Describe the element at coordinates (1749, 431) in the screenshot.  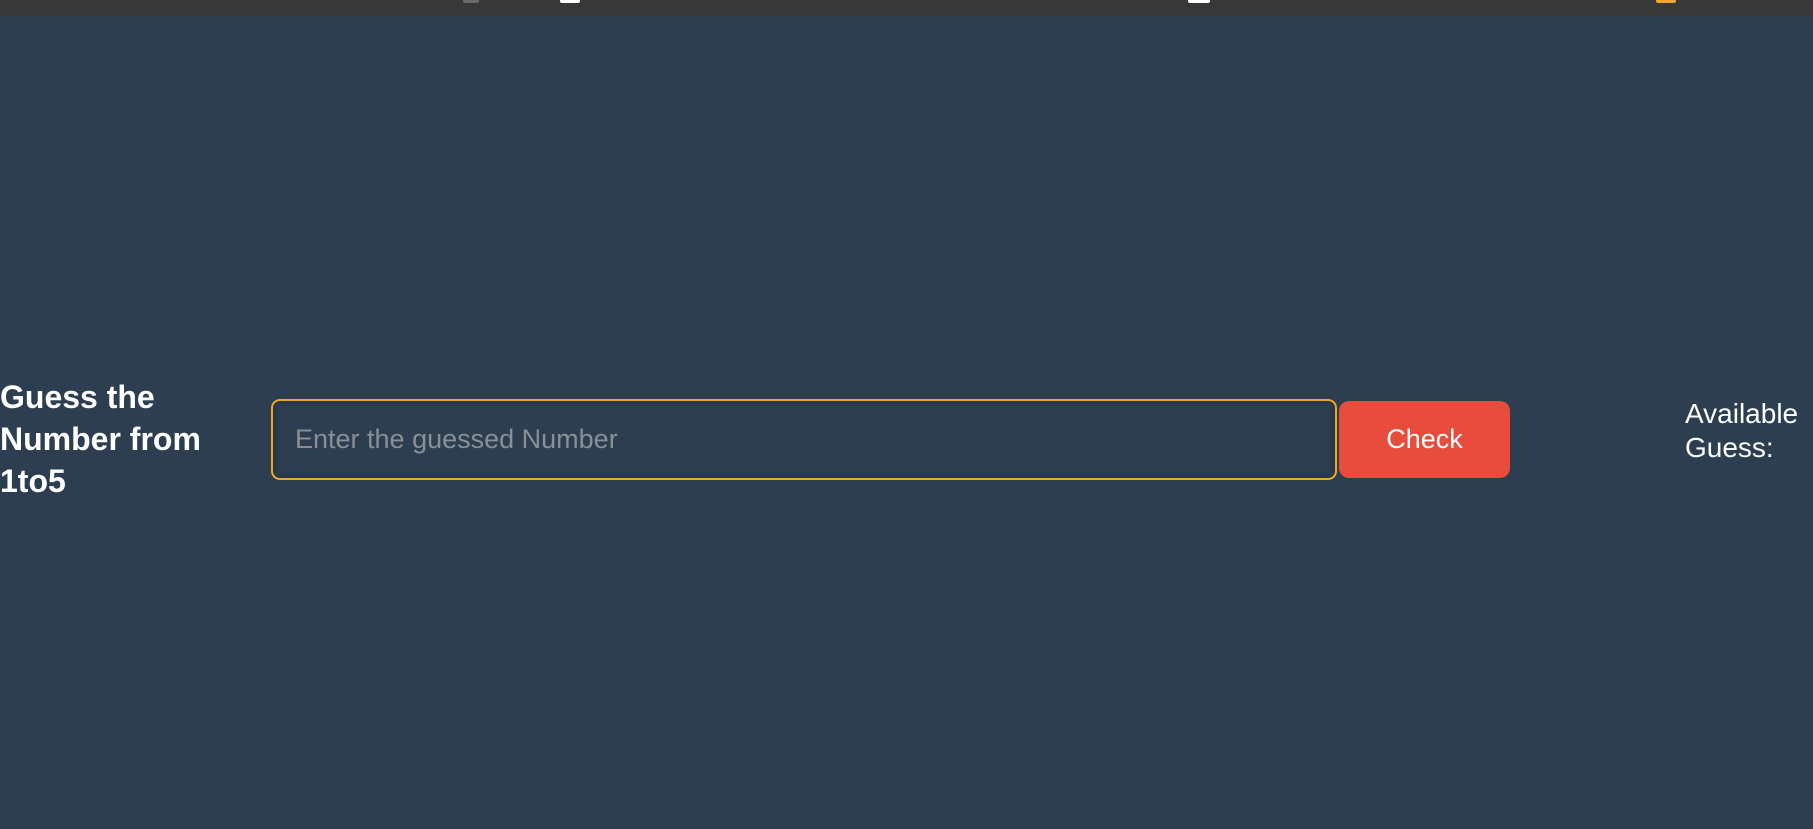
I see `available-guess: Available Guess:` at that location.